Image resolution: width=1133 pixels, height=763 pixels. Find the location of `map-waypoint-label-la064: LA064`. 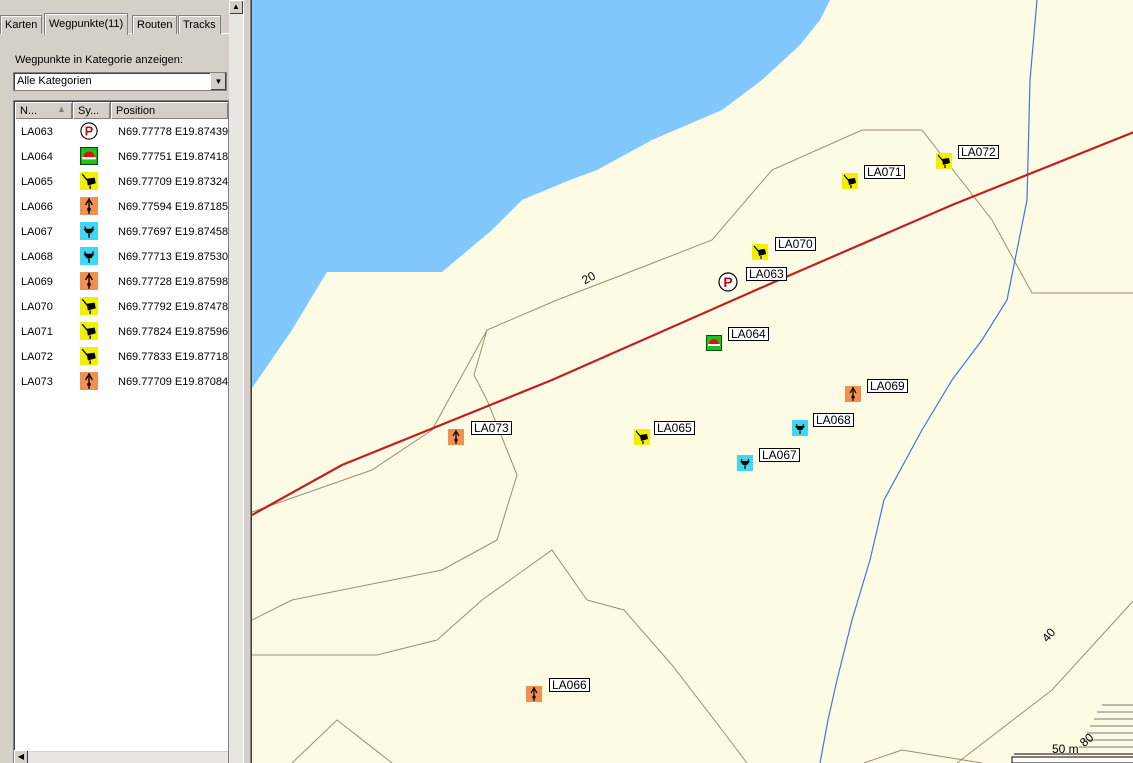

map-waypoint-label-la064: LA064 is located at coordinates (748, 334).